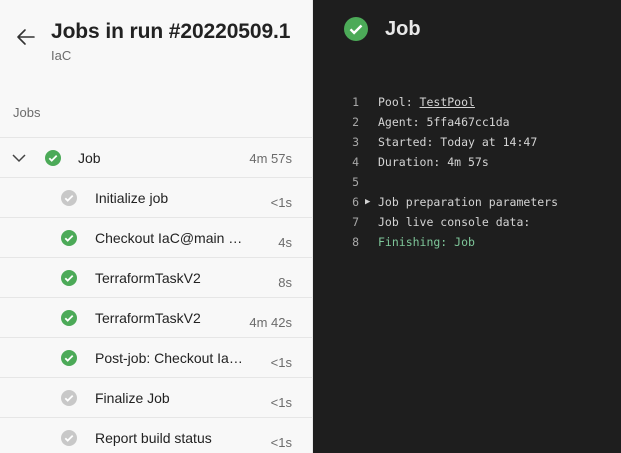  I want to click on log-text: Started: Today at 14:47, so click(458, 142).